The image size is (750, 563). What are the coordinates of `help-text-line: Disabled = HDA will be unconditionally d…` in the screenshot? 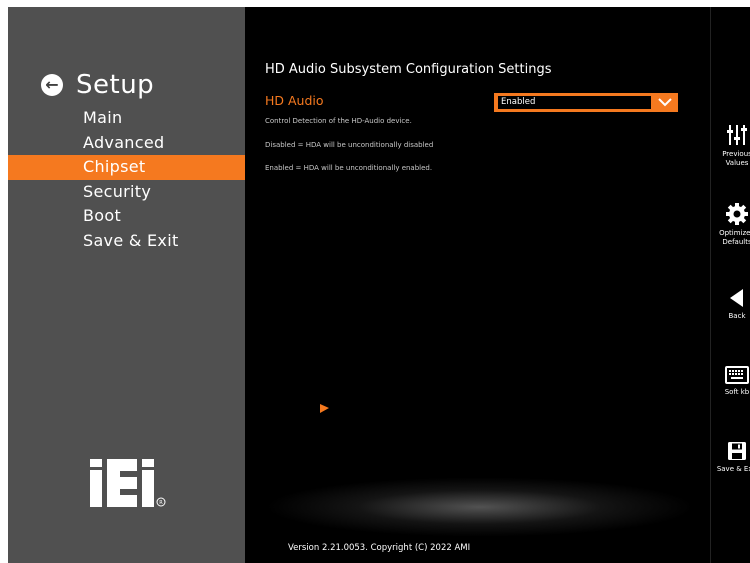 It's located at (349, 145).